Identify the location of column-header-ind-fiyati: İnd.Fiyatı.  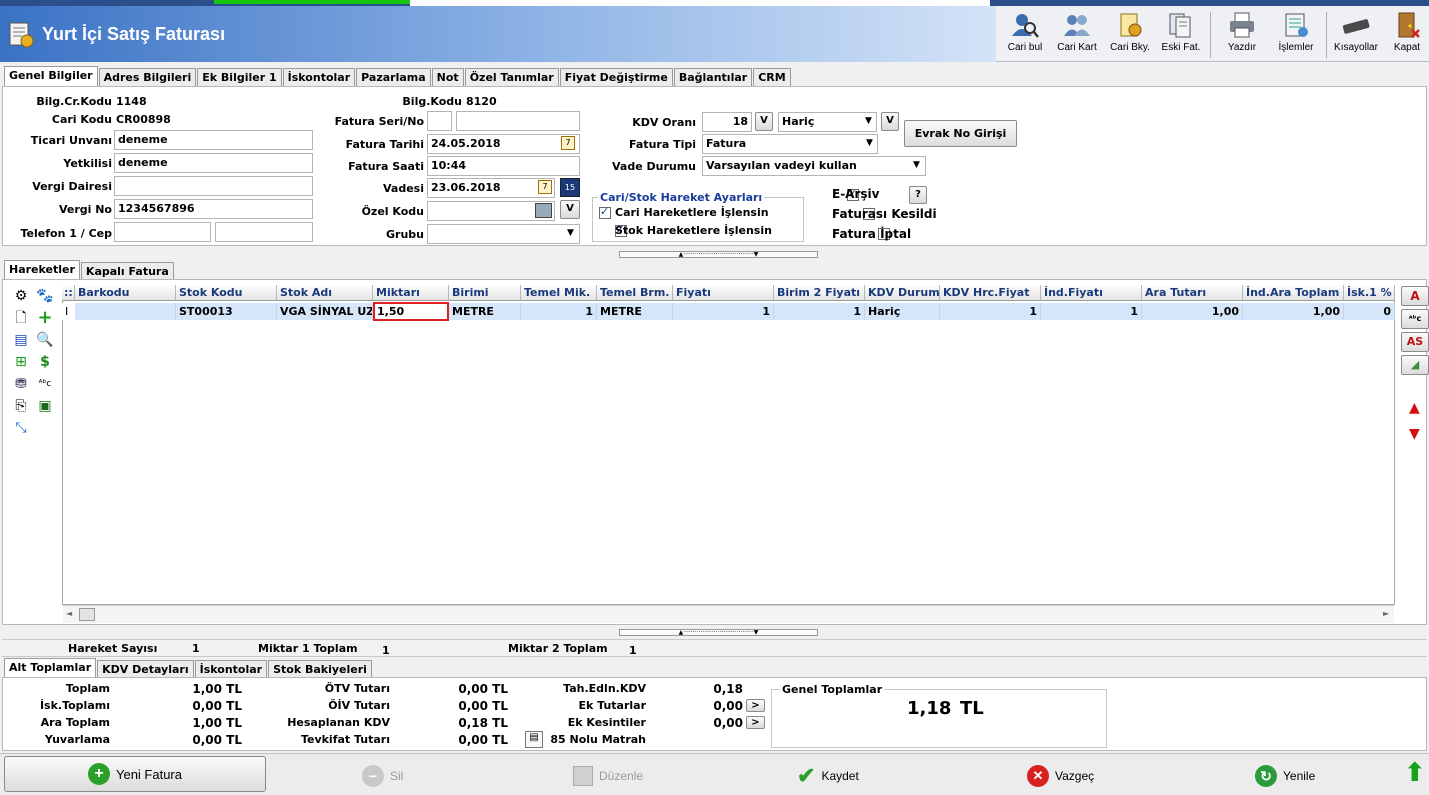
(1091, 293).